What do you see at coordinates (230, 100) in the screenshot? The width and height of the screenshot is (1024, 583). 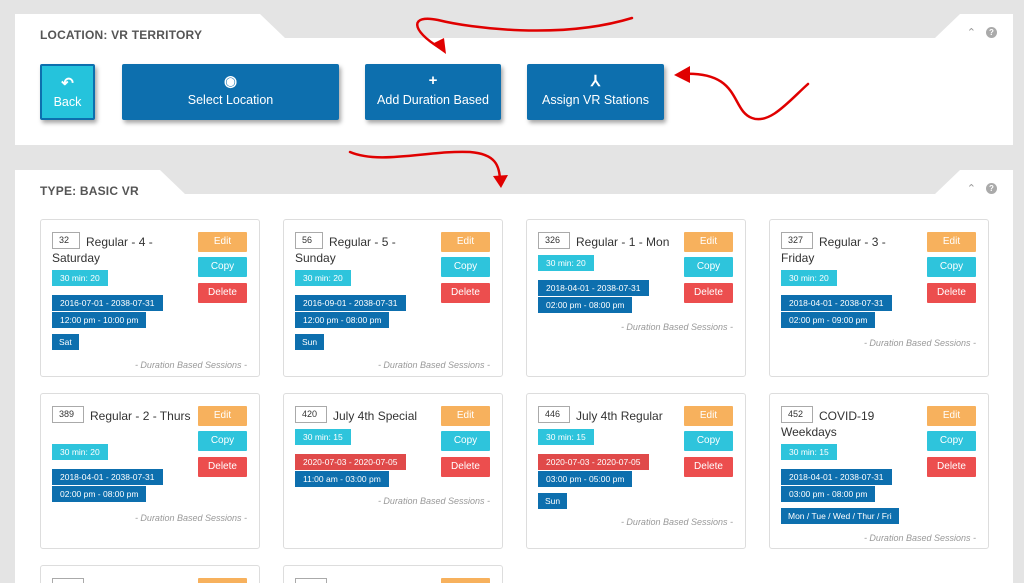 I see `select-location-label: Select Location` at bounding box center [230, 100].